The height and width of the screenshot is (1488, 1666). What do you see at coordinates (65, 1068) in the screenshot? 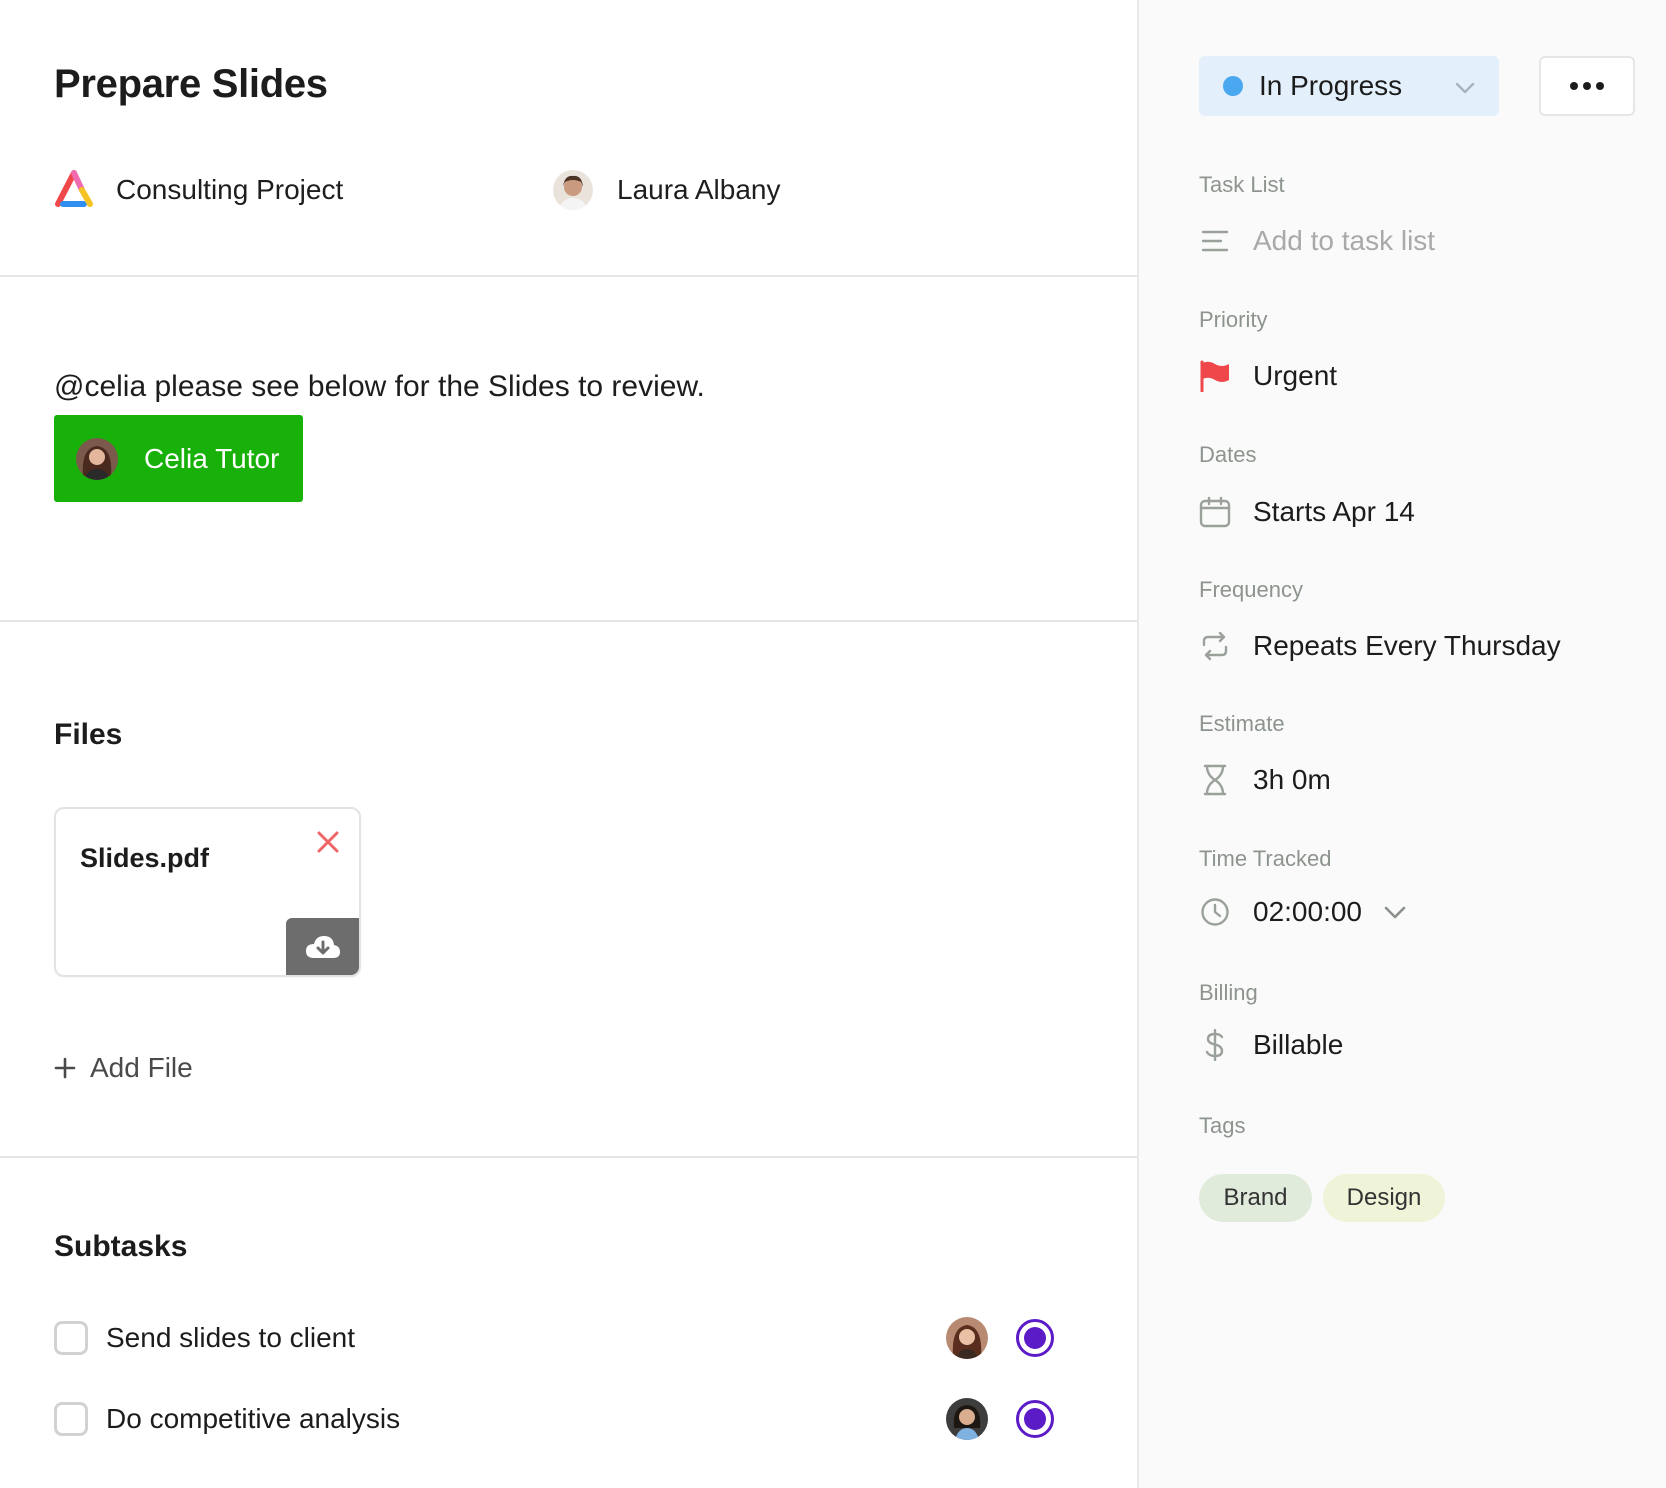
I see `plus-icon` at bounding box center [65, 1068].